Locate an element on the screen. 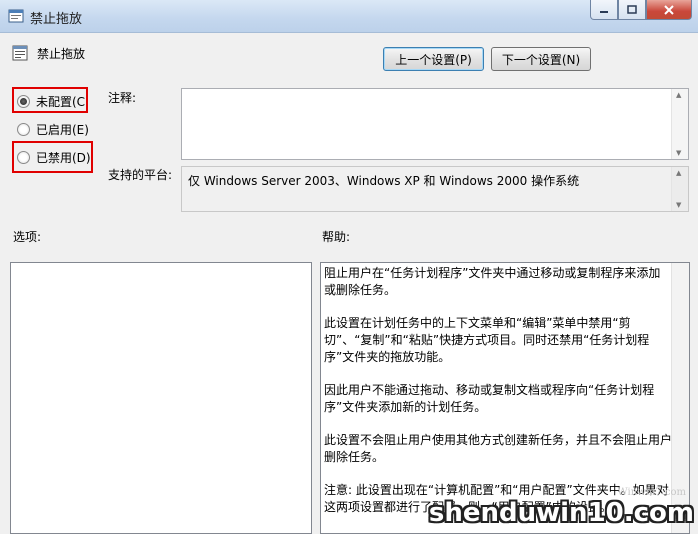  watermark-sub: Winwin7.com is located at coordinates (651, 492).